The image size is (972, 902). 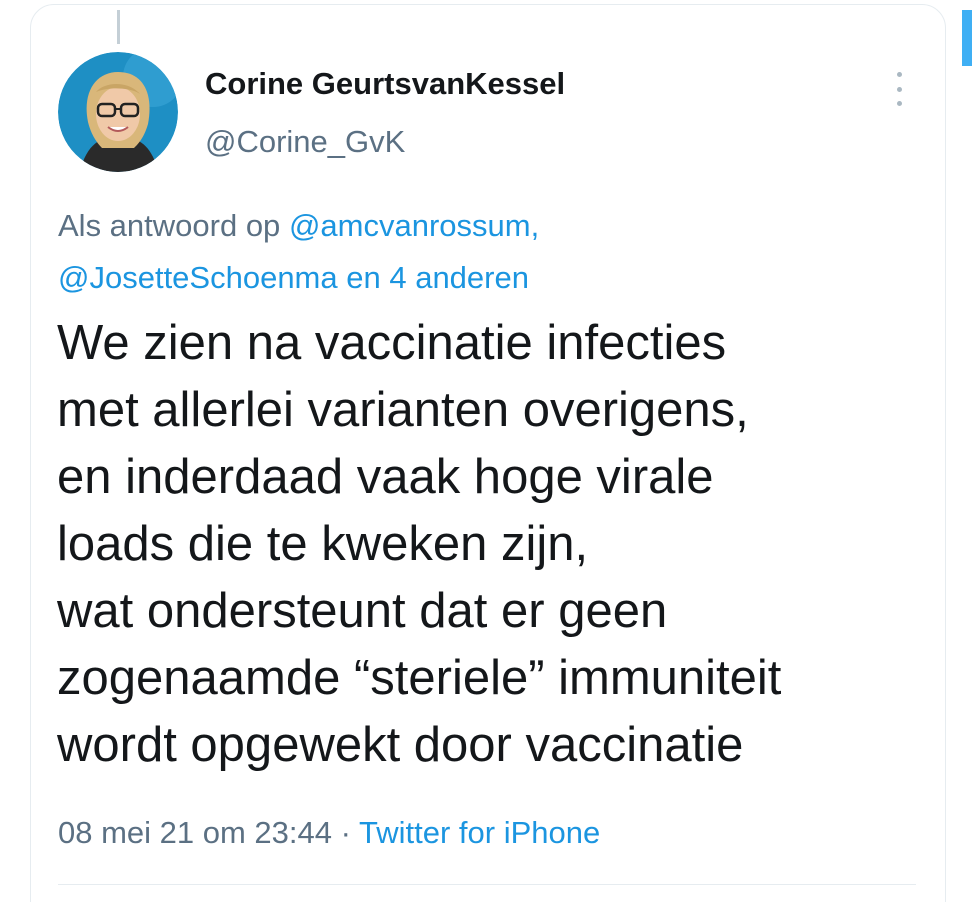 I want to click on author-handle: @Corine_GvK, so click(x=305, y=142).